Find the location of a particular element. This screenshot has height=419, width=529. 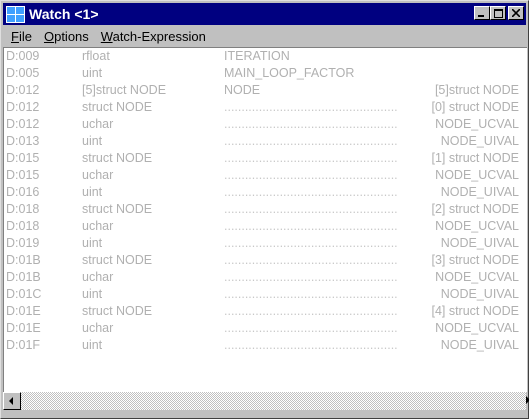

menu-watch-expression: Watch-Expression is located at coordinates (153, 36).